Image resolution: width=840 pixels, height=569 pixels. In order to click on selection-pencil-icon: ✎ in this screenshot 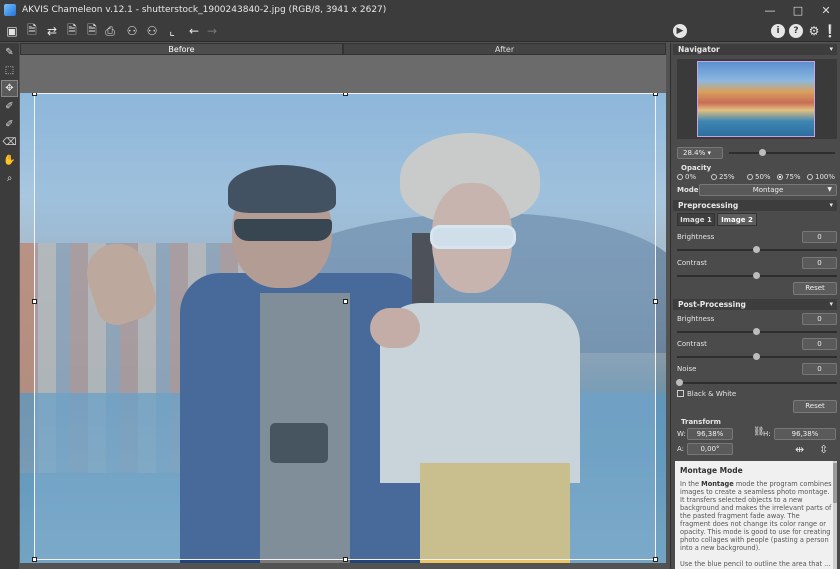, I will do `click(9, 52)`.